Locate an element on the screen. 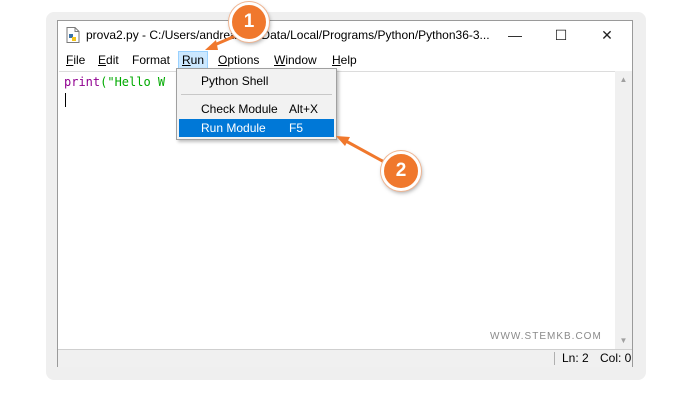 This screenshot has height=393, width=700. scroll-up-icon: ▲ is located at coordinates (623, 79).